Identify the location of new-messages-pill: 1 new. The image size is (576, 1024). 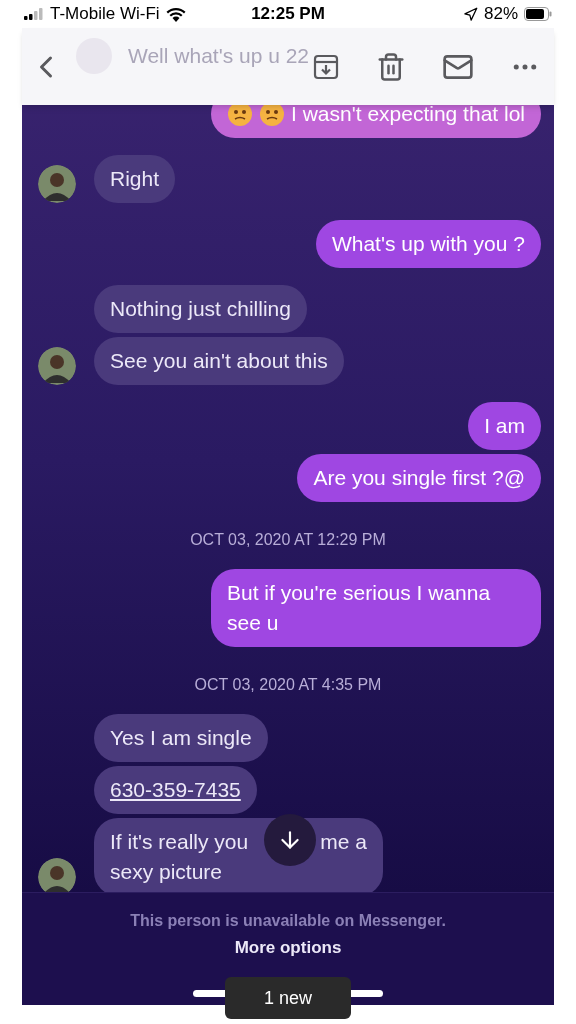
(288, 998).